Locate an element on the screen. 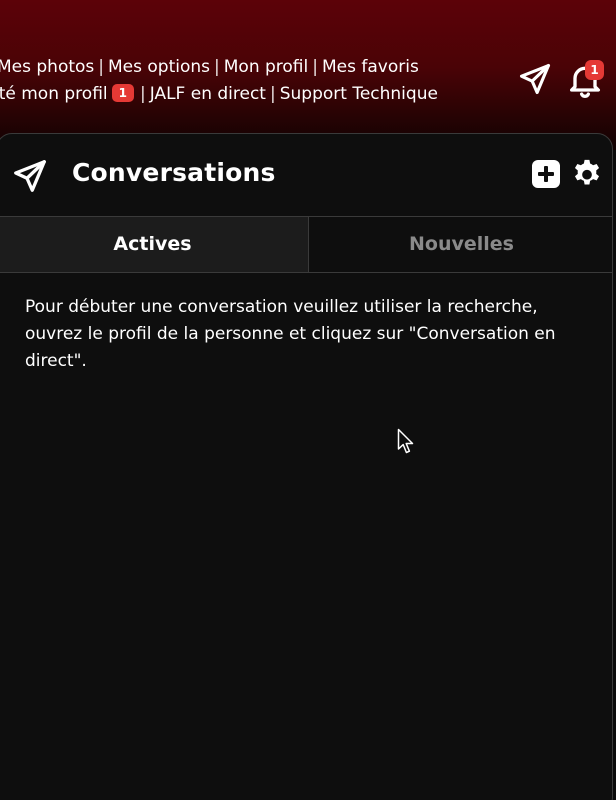  visits-count-badge: 1 is located at coordinates (122, 93).